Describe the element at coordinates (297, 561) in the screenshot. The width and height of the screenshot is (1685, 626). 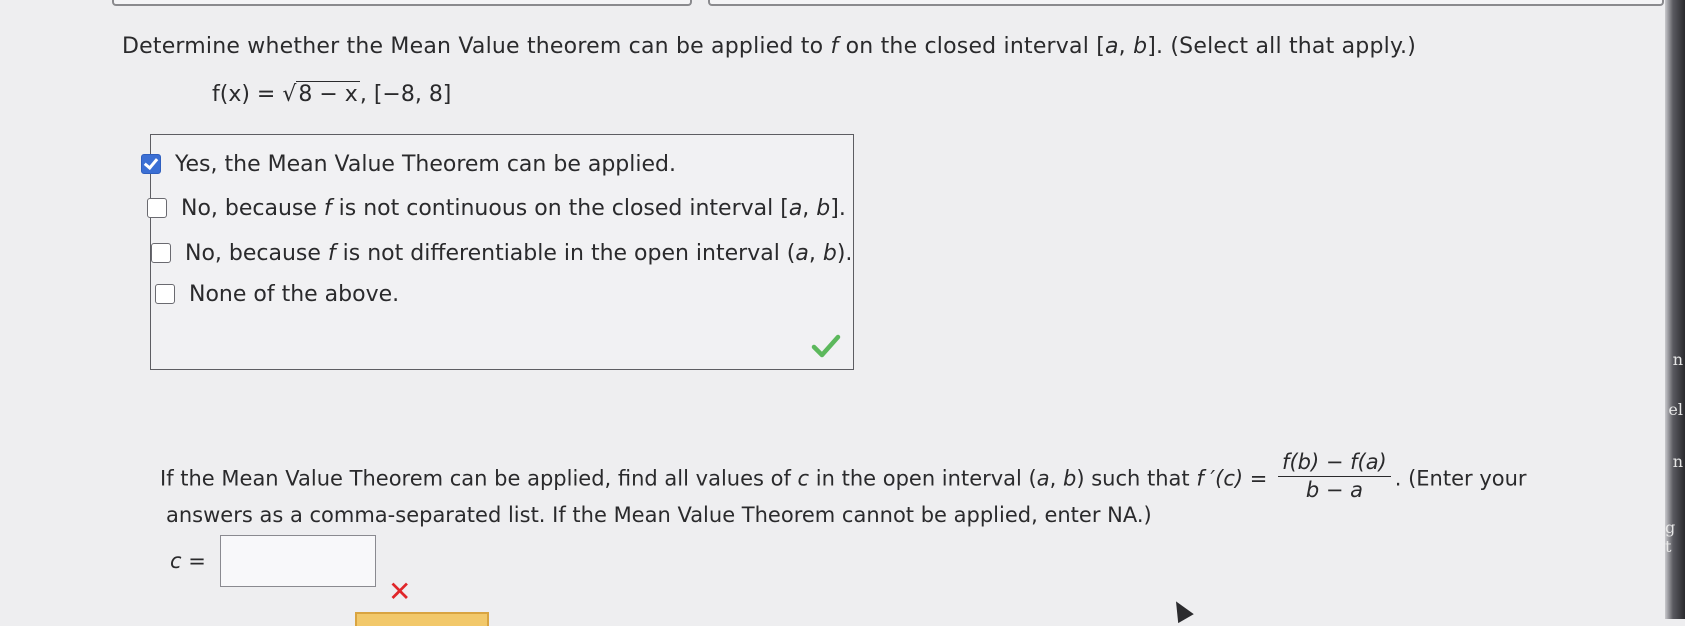
I see `answer-input` at that location.